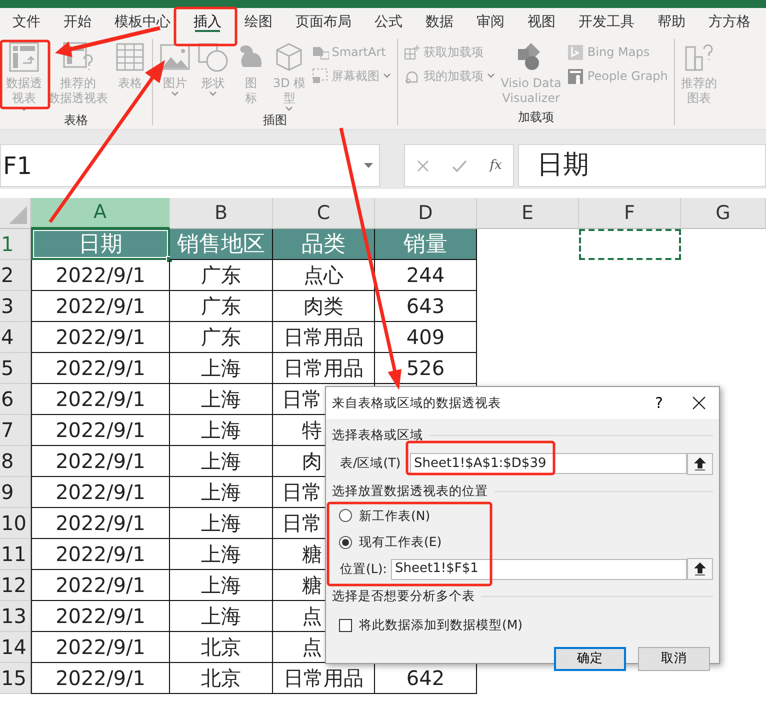 The height and width of the screenshot is (701, 766). I want to click on row-header: 6, so click(15, 399).